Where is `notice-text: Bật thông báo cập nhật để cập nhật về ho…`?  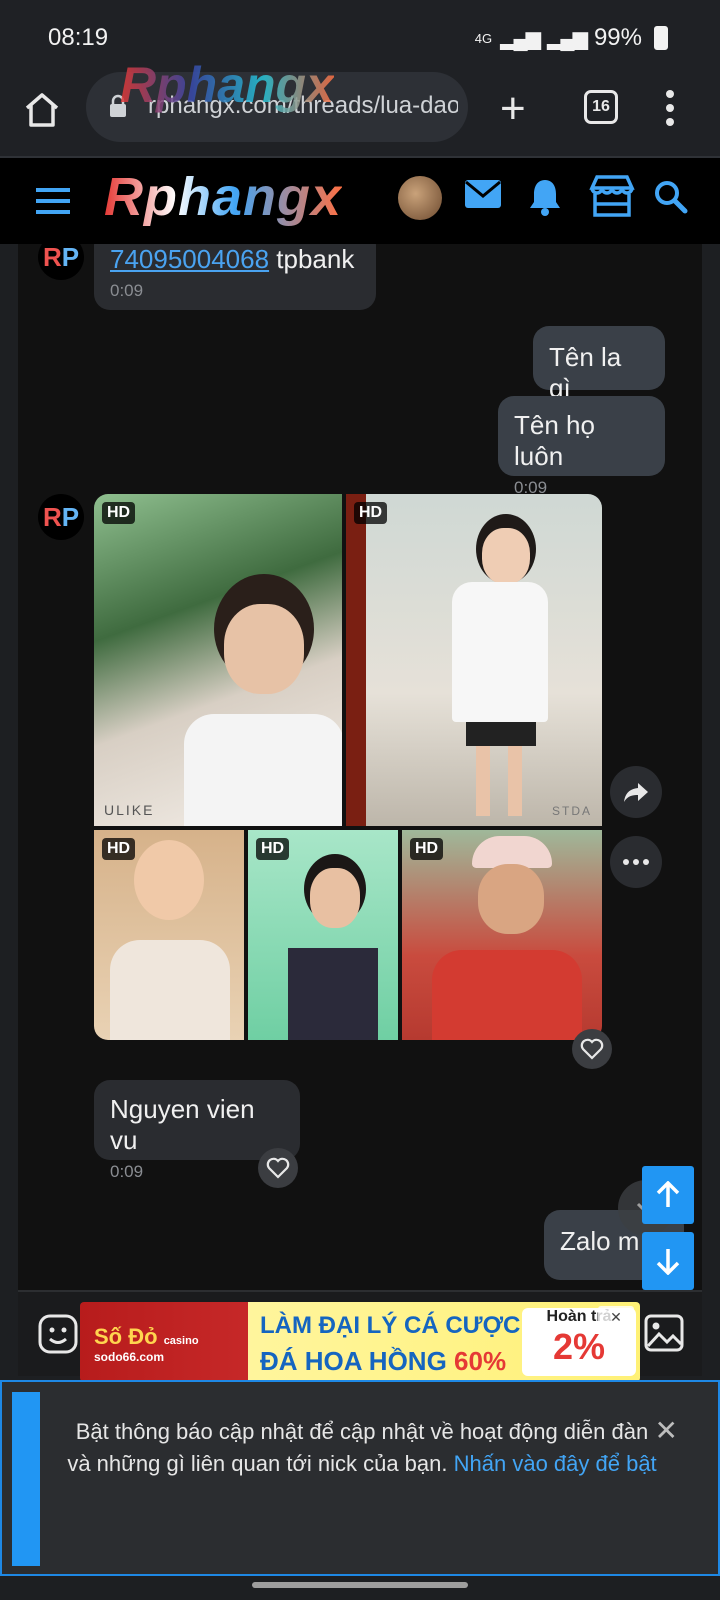 notice-text: Bật thông báo cập nhật để cập nhật về ho… is located at coordinates (362, 1447).